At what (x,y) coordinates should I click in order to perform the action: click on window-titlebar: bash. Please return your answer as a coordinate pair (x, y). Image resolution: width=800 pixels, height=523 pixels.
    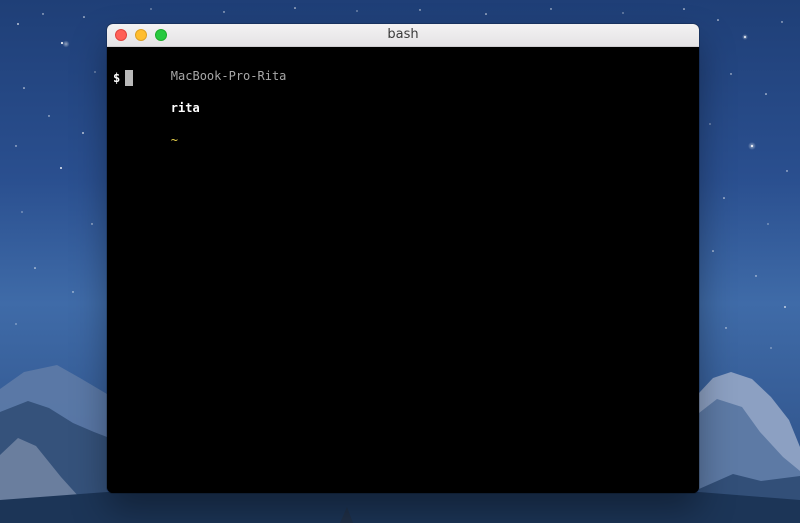
    Looking at the image, I should click on (403, 35).